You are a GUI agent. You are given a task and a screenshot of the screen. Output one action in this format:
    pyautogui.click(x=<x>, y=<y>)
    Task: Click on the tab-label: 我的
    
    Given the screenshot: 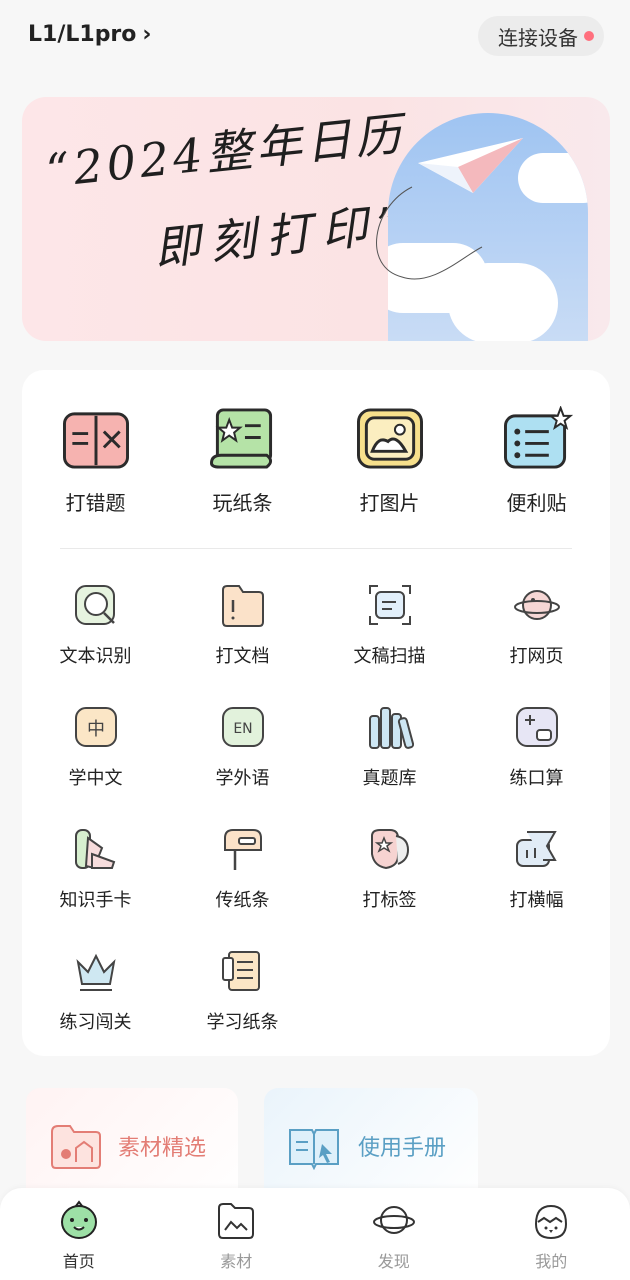 What is the action you would take?
    pyautogui.click(x=551, y=1261)
    